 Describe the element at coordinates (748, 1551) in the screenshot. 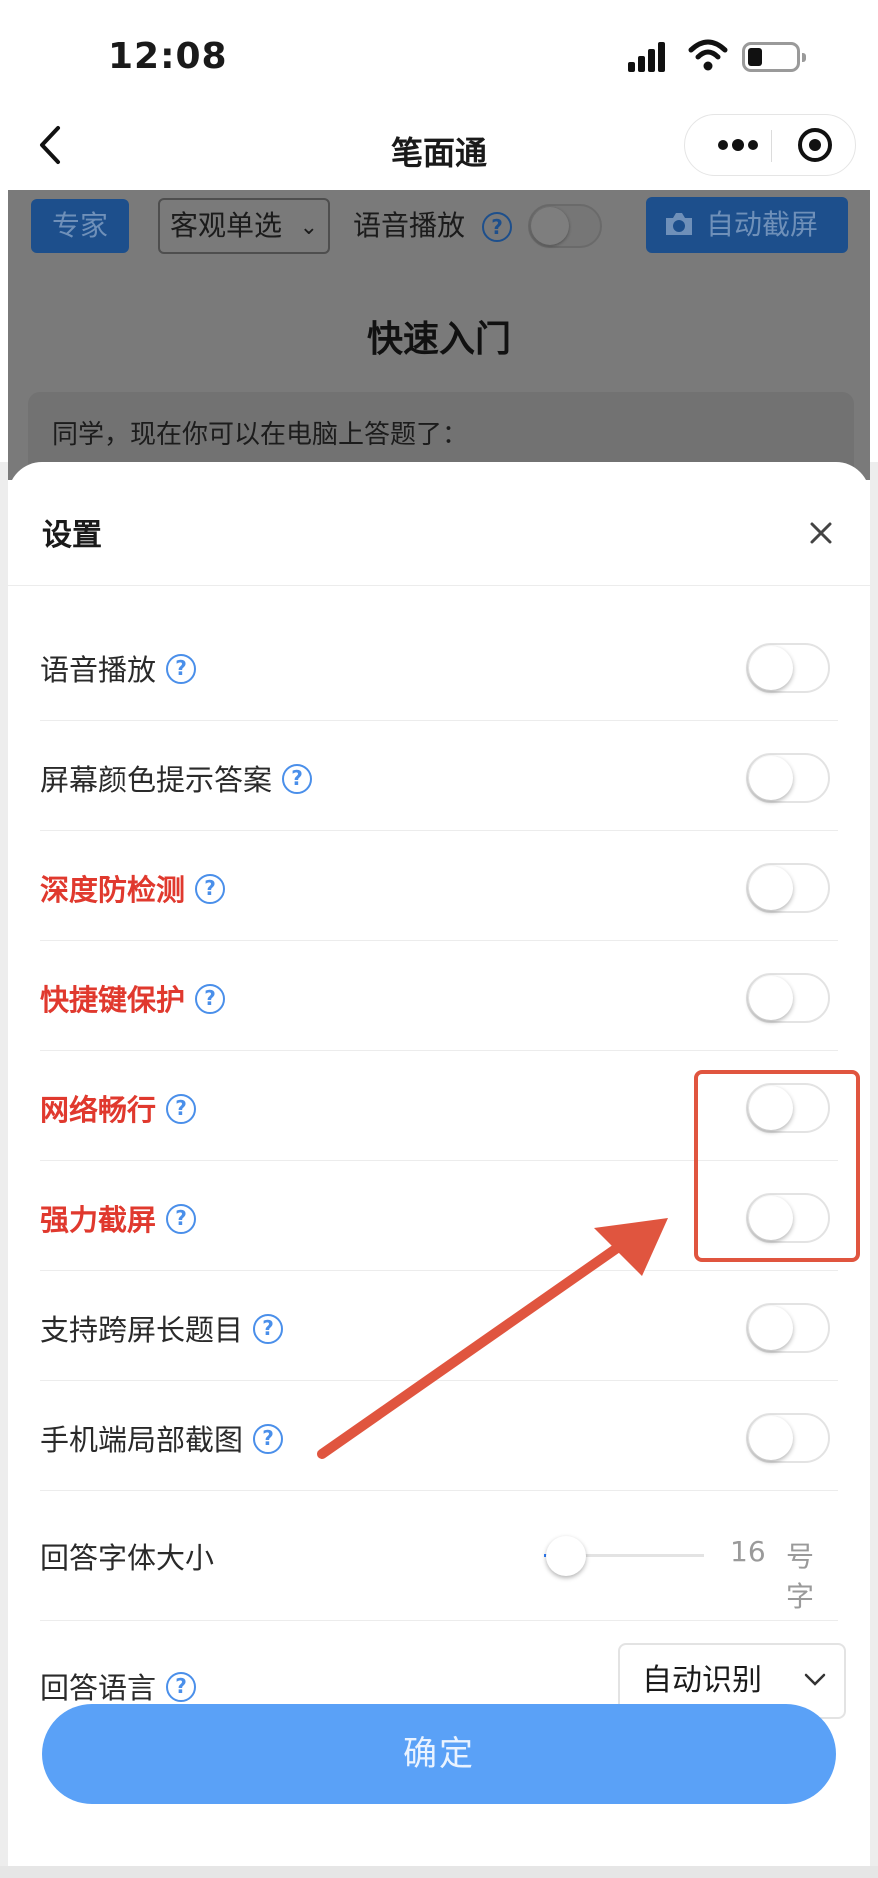

I see `font-size-value: 16` at that location.